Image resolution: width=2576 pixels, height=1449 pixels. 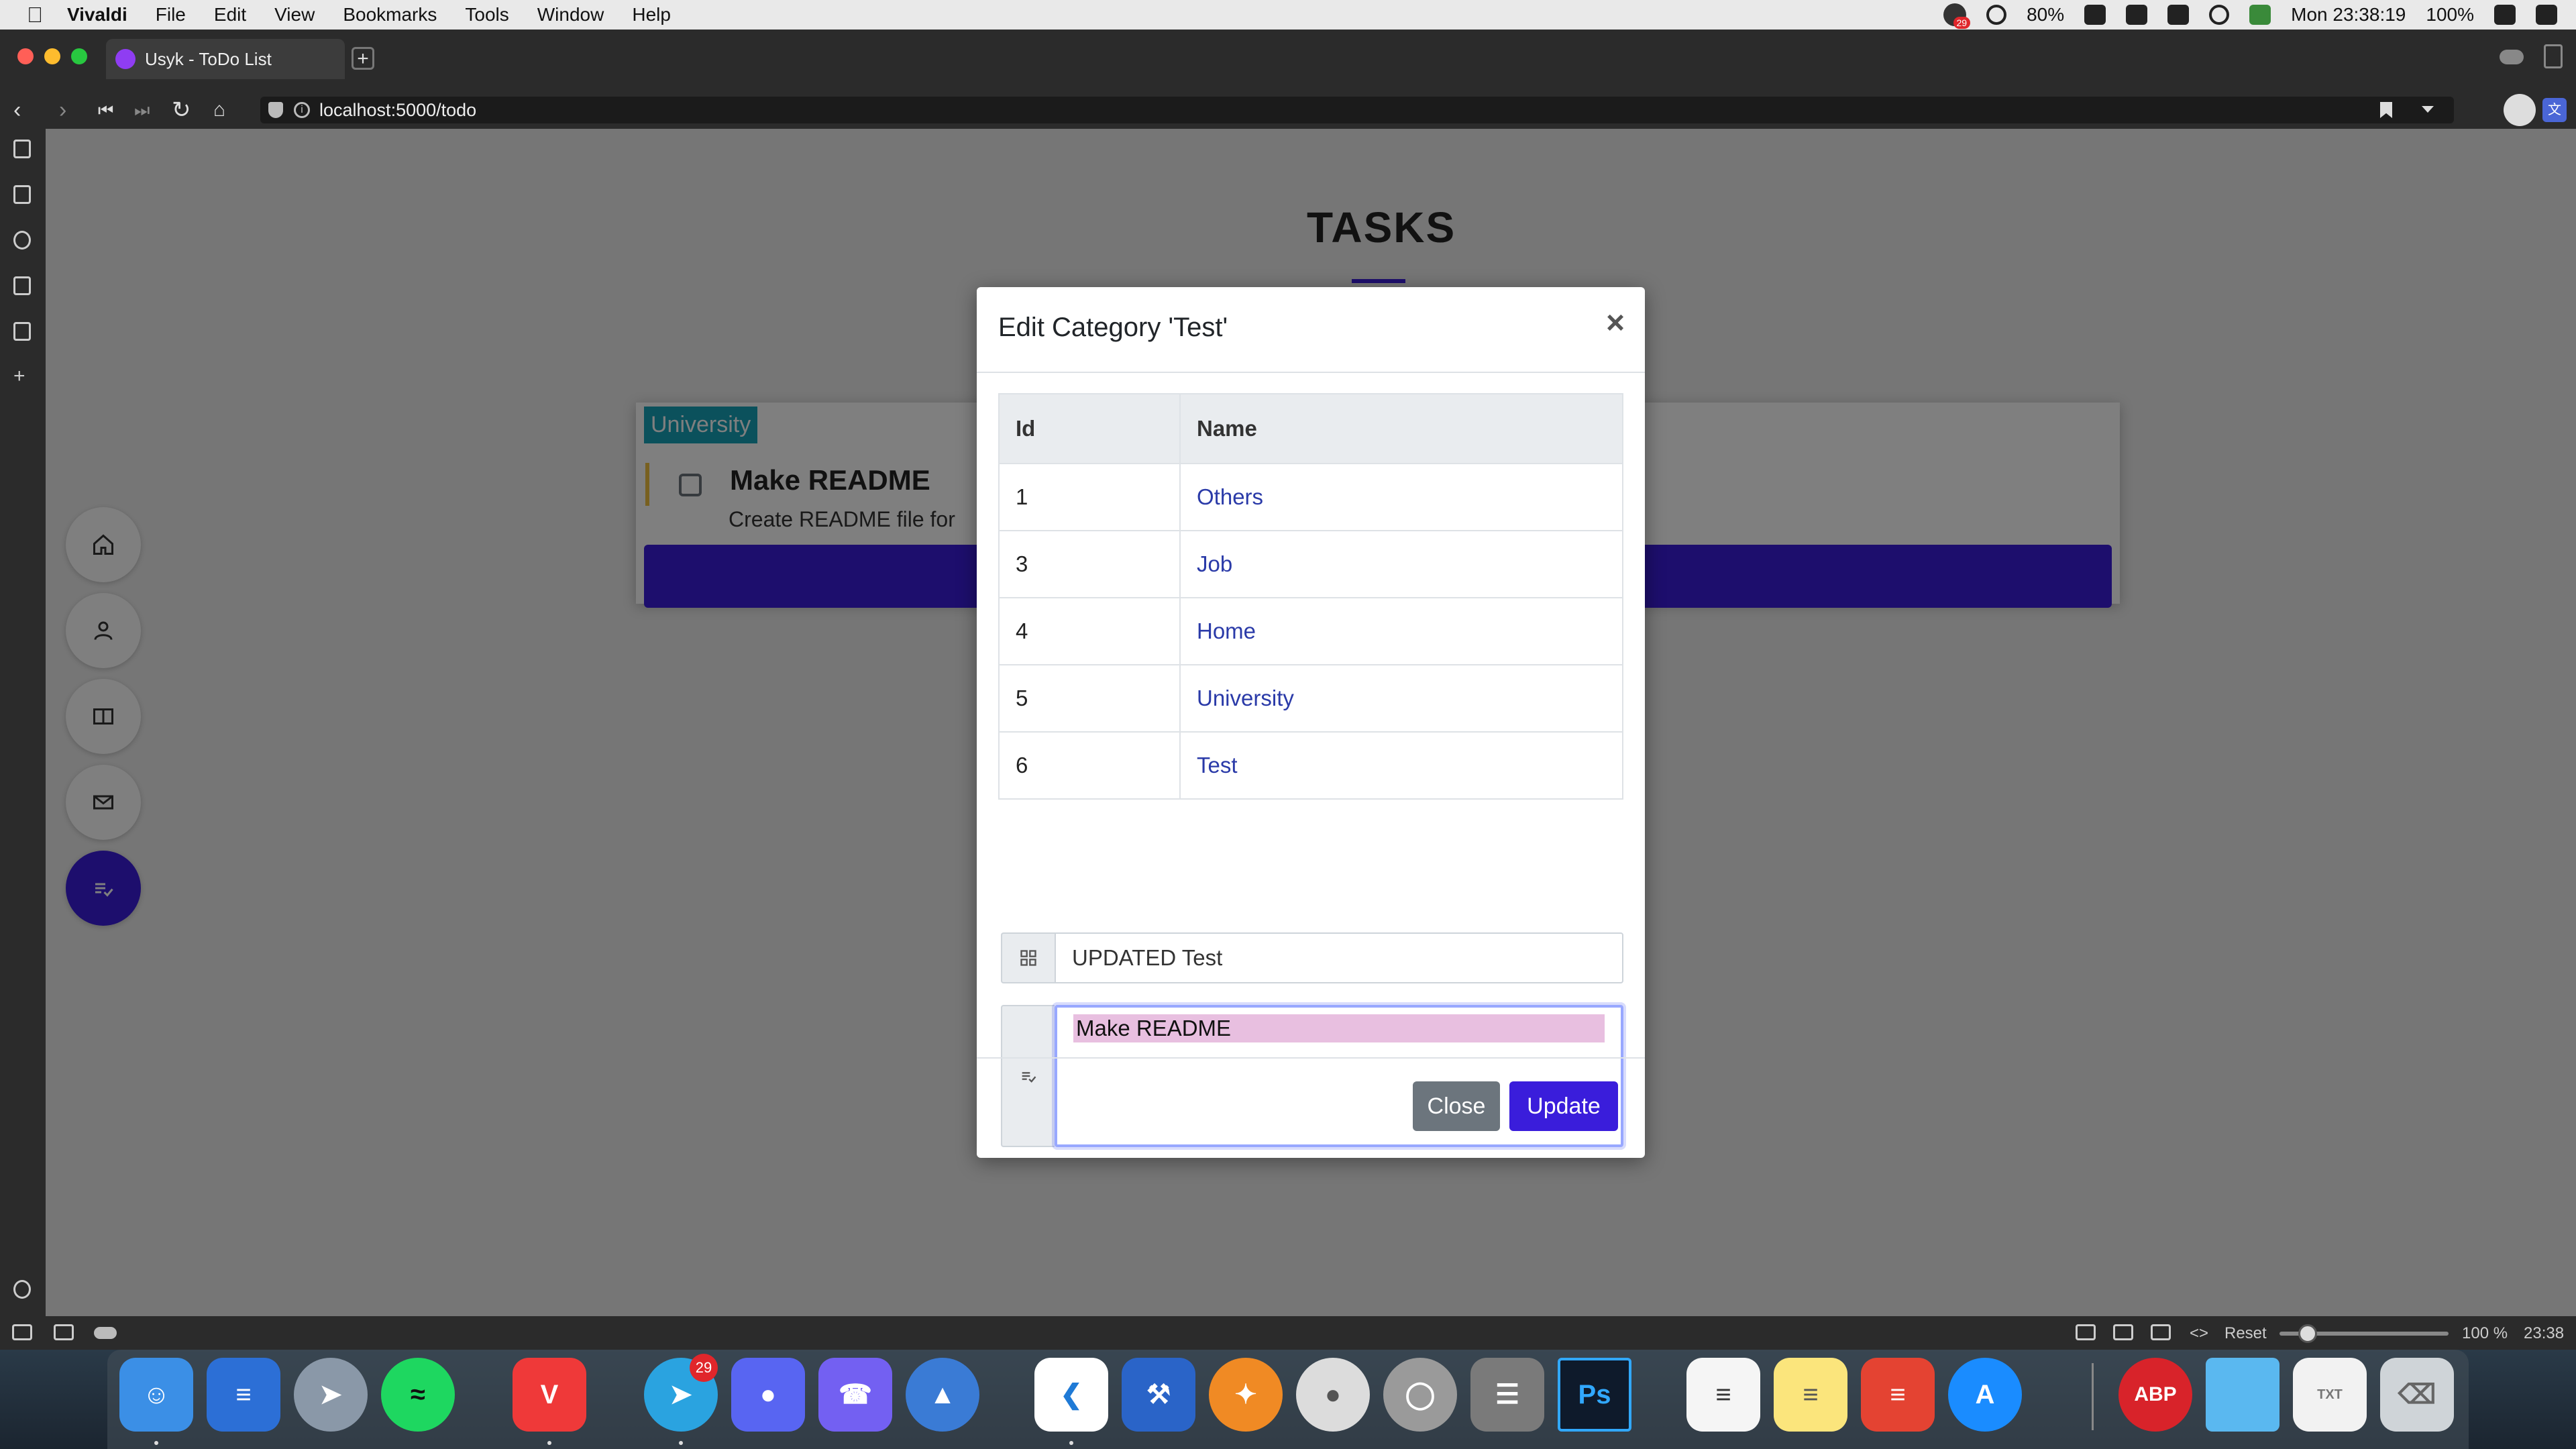 I want to click on url-text: localhost:5000/todo, so click(x=397, y=110).